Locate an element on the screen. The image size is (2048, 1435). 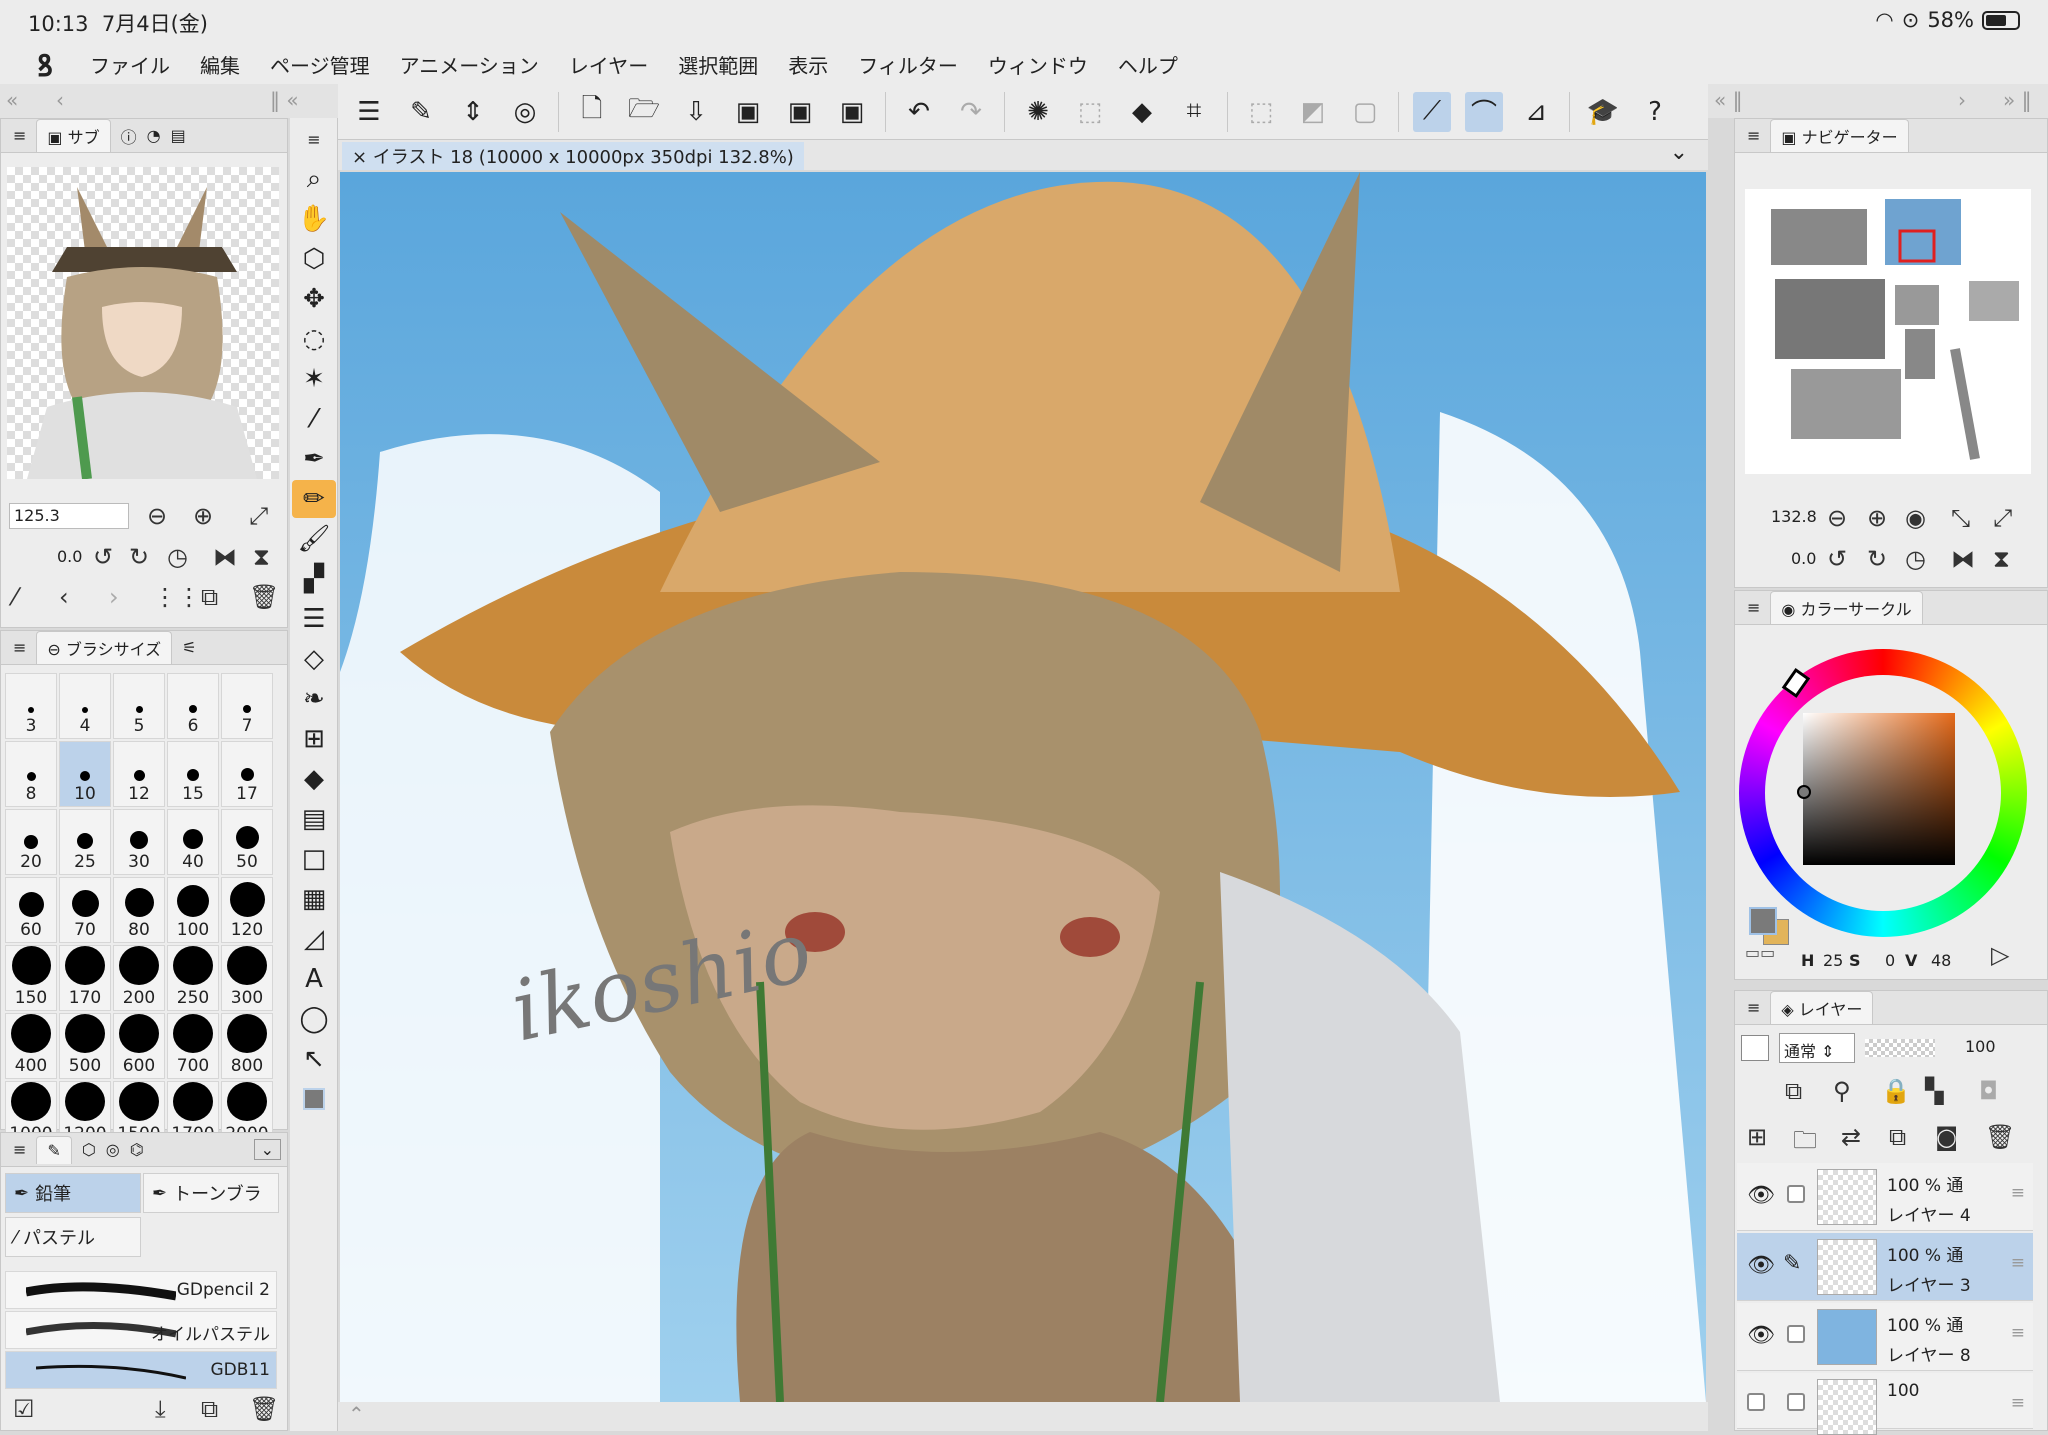
blend-tool-icon: ❧ is located at coordinates (314, 699).